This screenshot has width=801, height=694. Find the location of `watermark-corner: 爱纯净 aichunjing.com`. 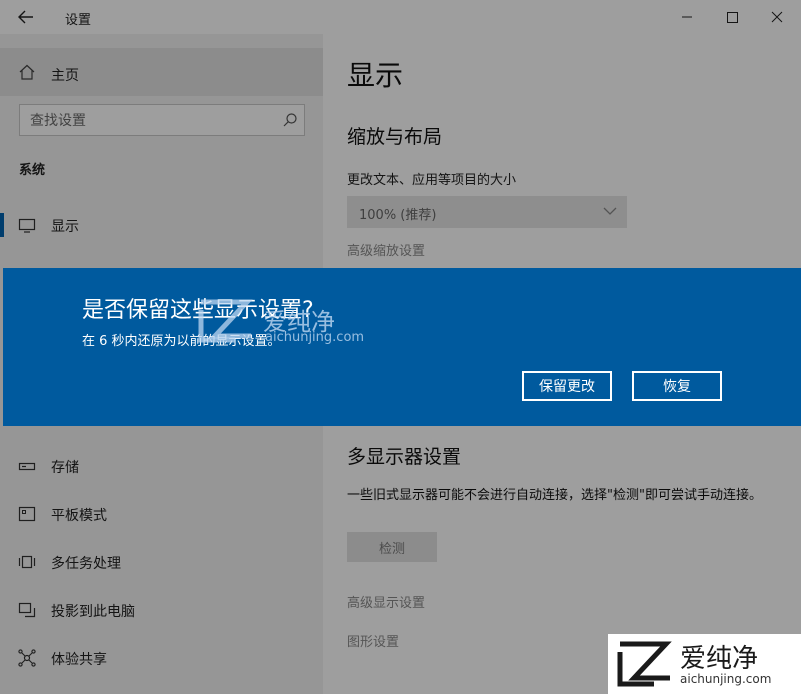

watermark-corner: 爱纯净 aichunjing.com is located at coordinates (704, 664).